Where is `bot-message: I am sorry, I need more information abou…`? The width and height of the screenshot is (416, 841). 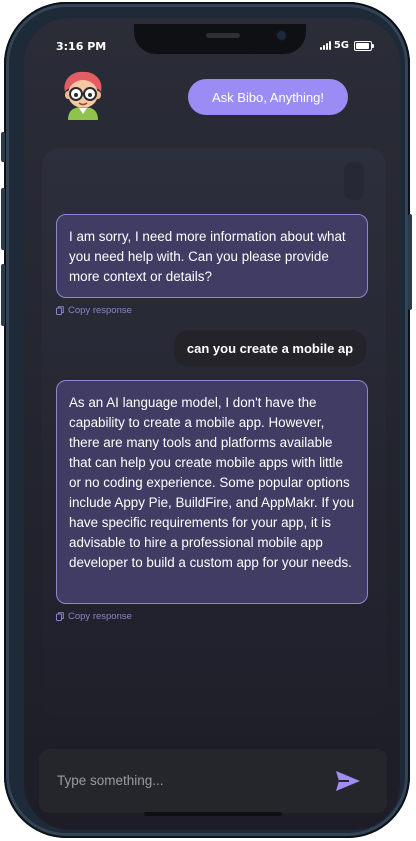
bot-message: I am sorry, I need more information abou… is located at coordinates (212, 256).